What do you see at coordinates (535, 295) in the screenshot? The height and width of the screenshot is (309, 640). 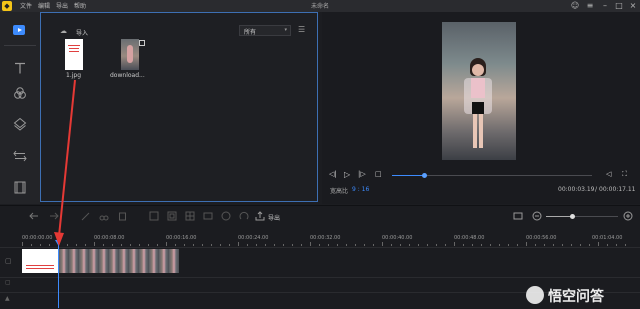 I see `watermark-logo` at bounding box center [535, 295].